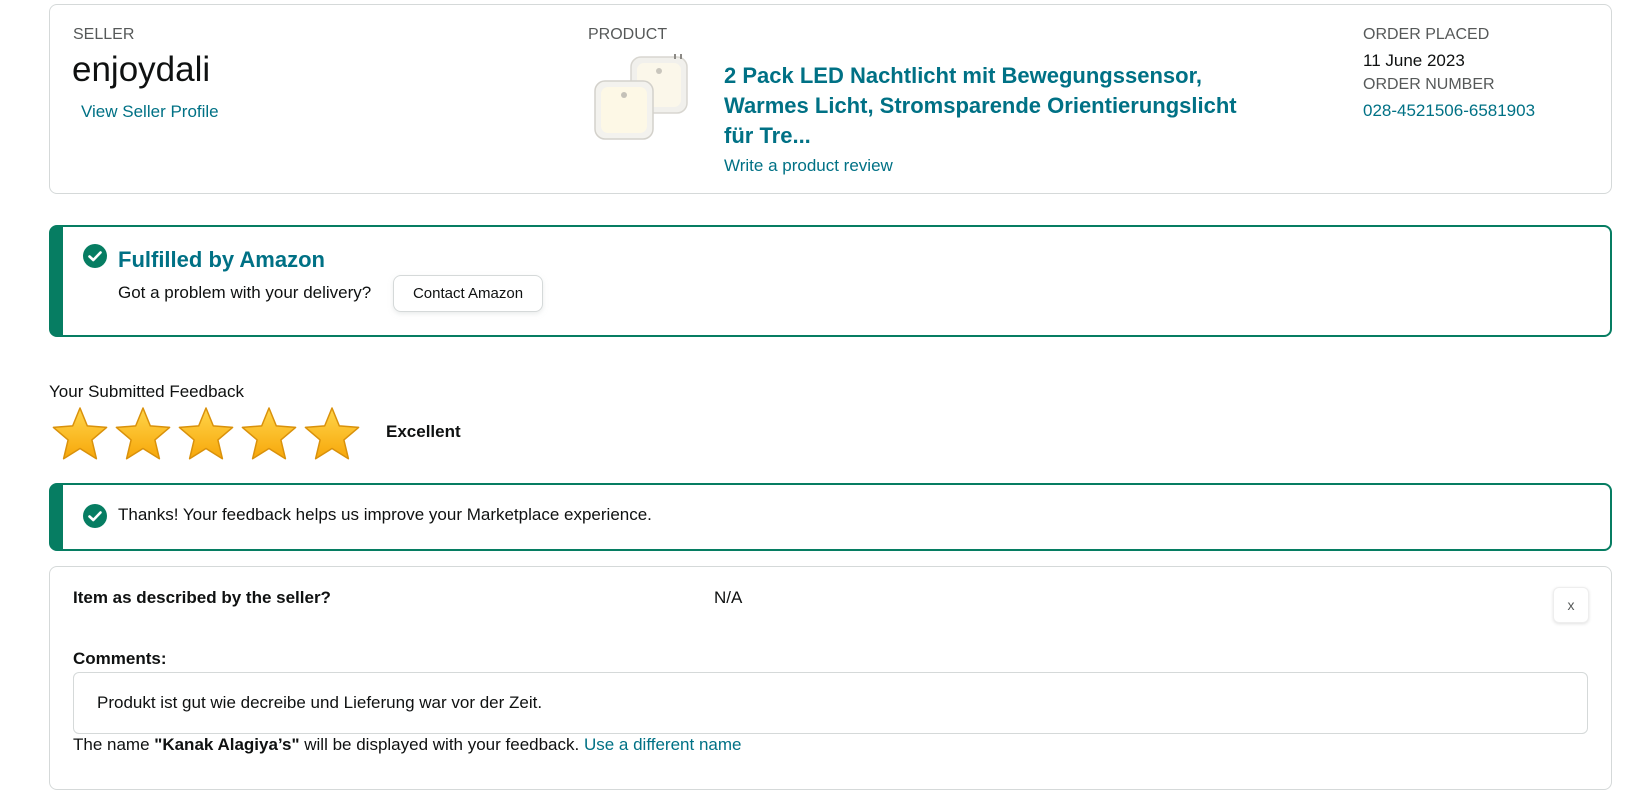 The width and height of the screenshot is (1631, 805). What do you see at coordinates (1449, 111) in the screenshot?
I see `order-number-link: 028-4521506-6581903` at bounding box center [1449, 111].